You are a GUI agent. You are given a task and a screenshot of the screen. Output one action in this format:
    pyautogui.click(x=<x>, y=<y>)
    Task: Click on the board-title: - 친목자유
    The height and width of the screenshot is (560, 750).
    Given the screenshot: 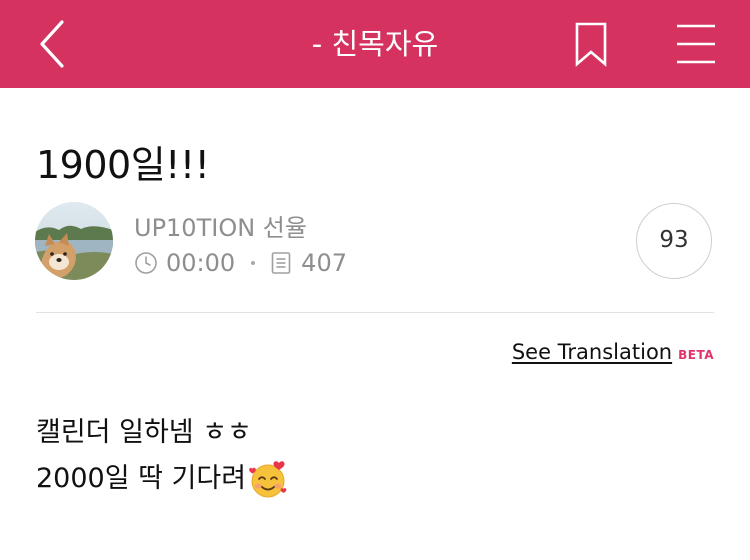 What is the action you would take?
    pyautogui.click(x=375, y=44)
    